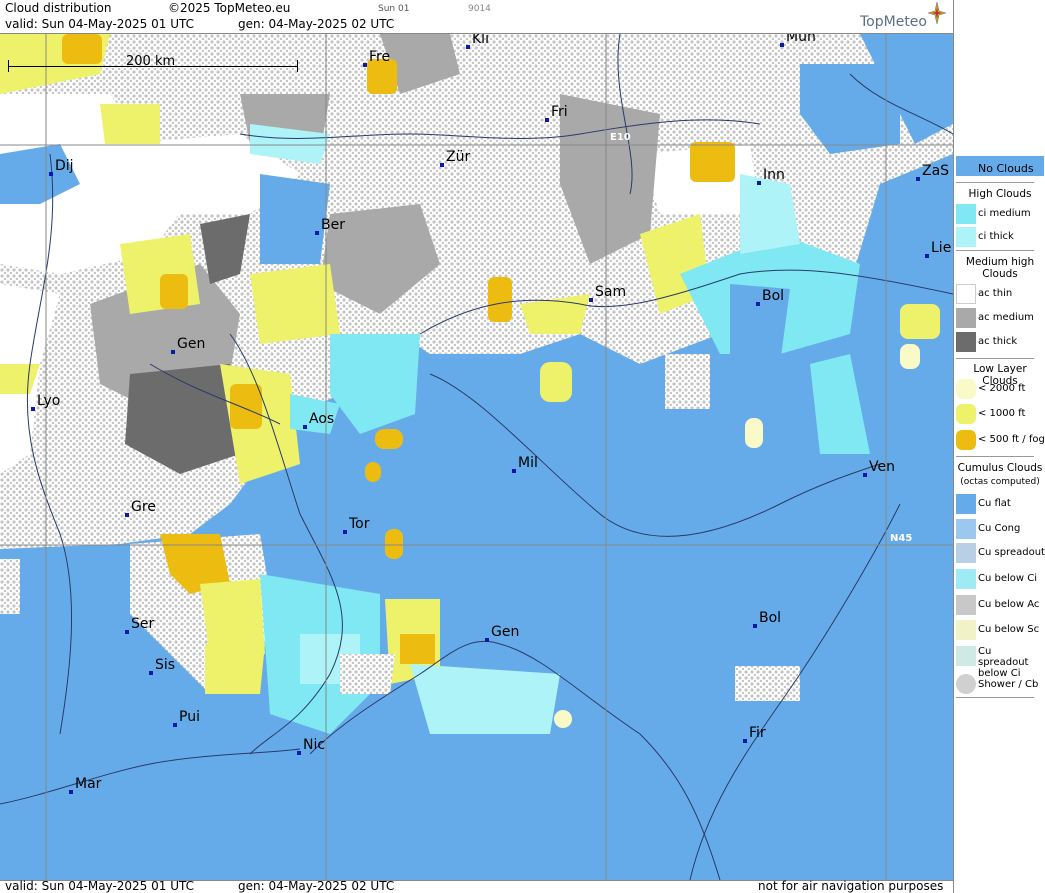 Image resolution: width=1045 pixels, height=893 pixels. I want to click on city-dij: Dij, so click(61, 167).